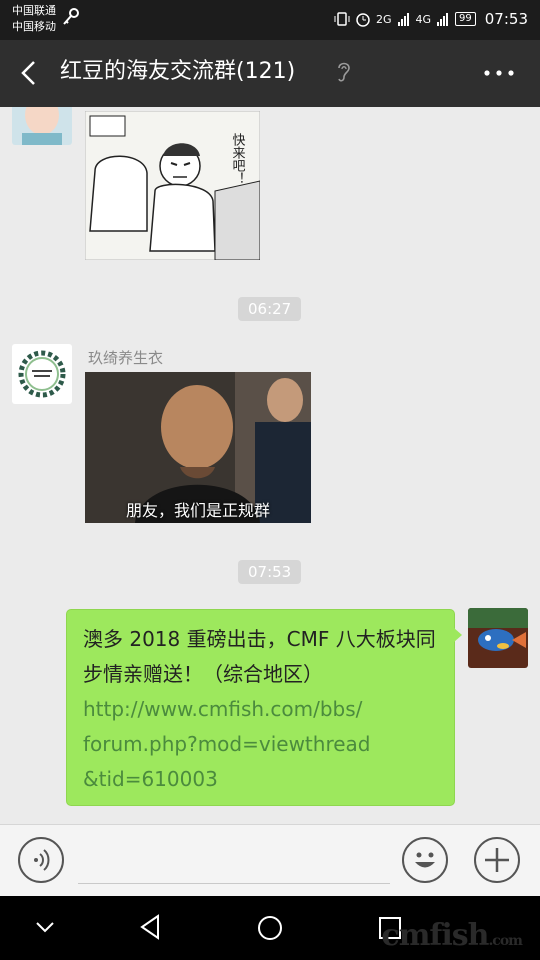 The height and width of the screenshot is (960, 540). Describe the element at coordinates (498, 638) in the screenshot. I see `avatar-self` at that location.